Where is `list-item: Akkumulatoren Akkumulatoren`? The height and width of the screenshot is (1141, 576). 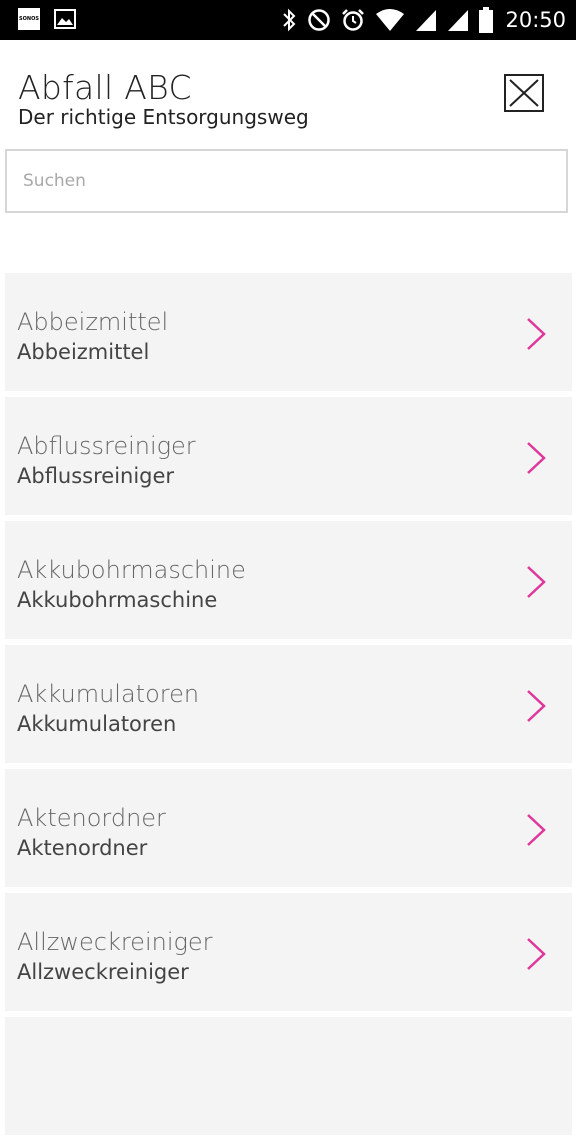 list-item: Akkumulatoren Akkumulatoren is located at coordinates (288, 704).